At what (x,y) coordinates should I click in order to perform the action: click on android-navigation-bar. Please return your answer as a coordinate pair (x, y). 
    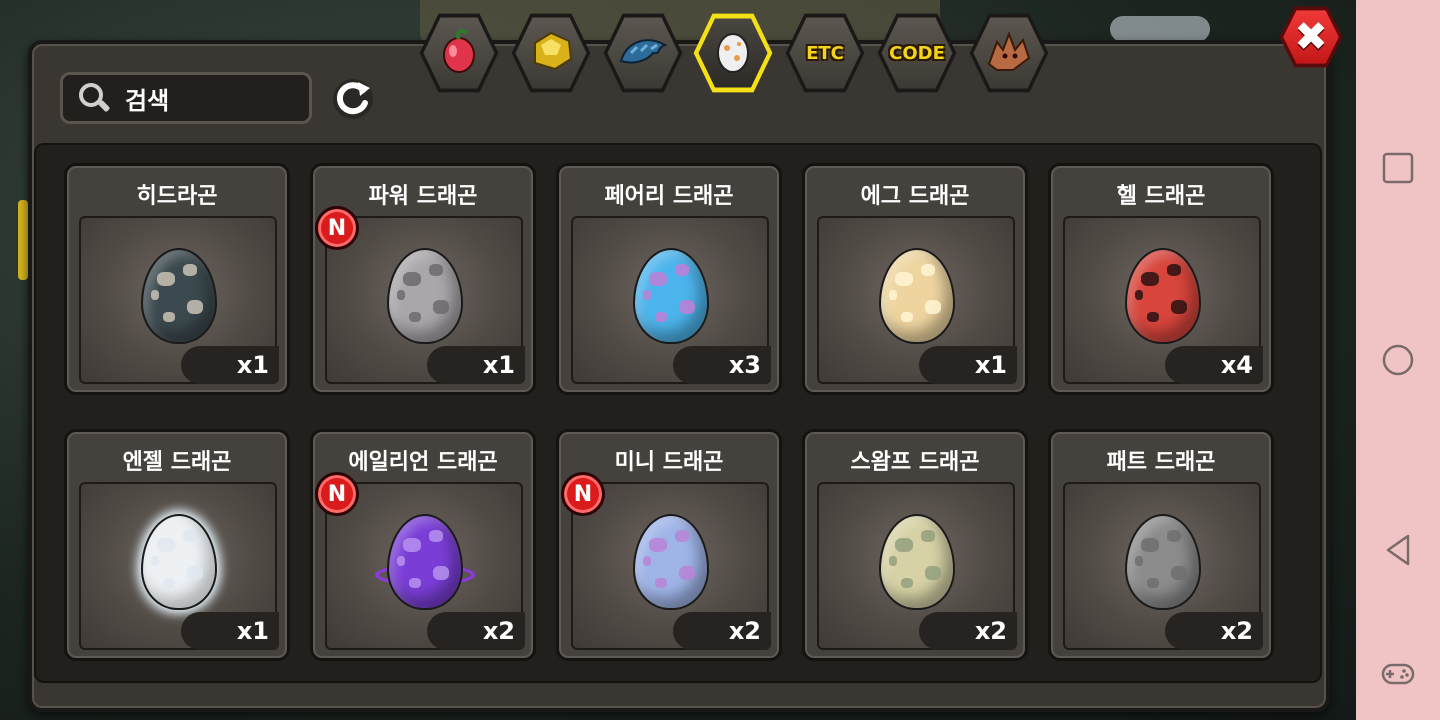
    Looking at the image, I should click on (1398, 360).